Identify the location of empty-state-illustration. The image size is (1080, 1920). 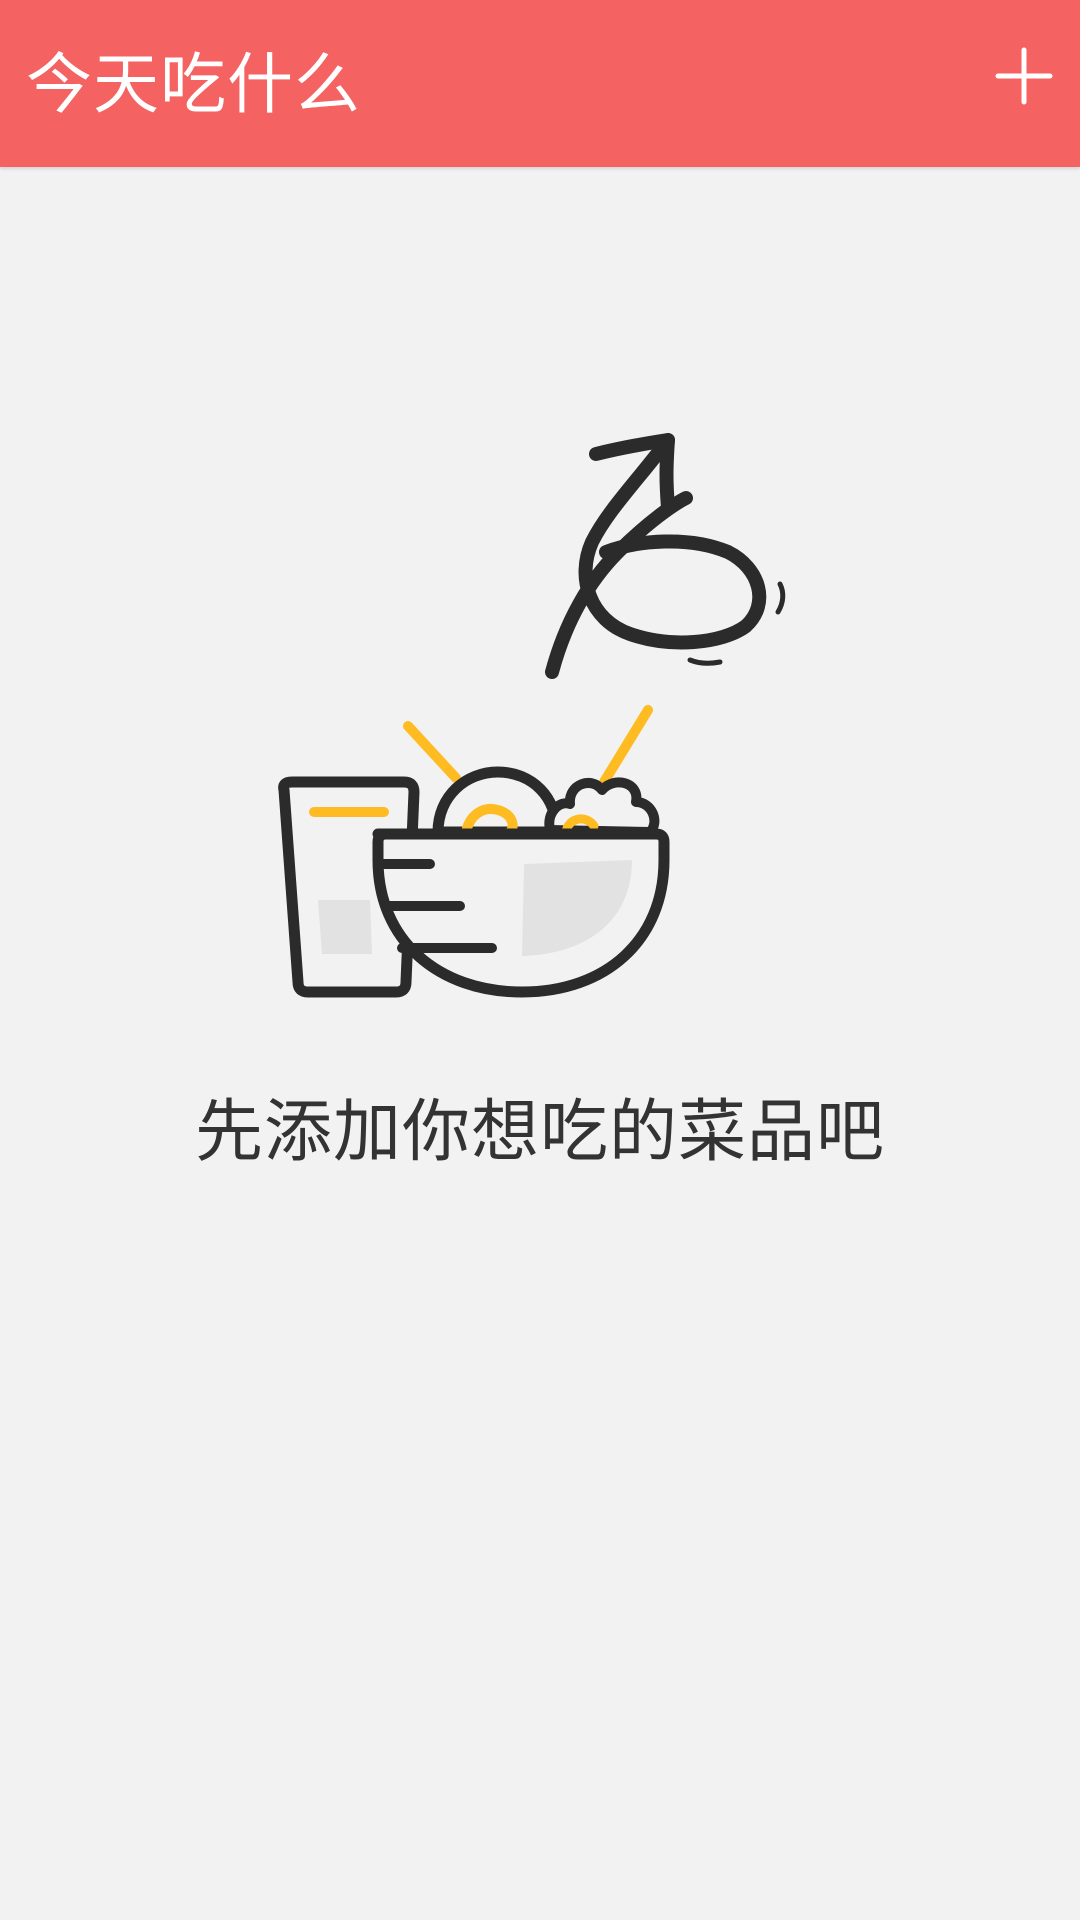
(540, 715).